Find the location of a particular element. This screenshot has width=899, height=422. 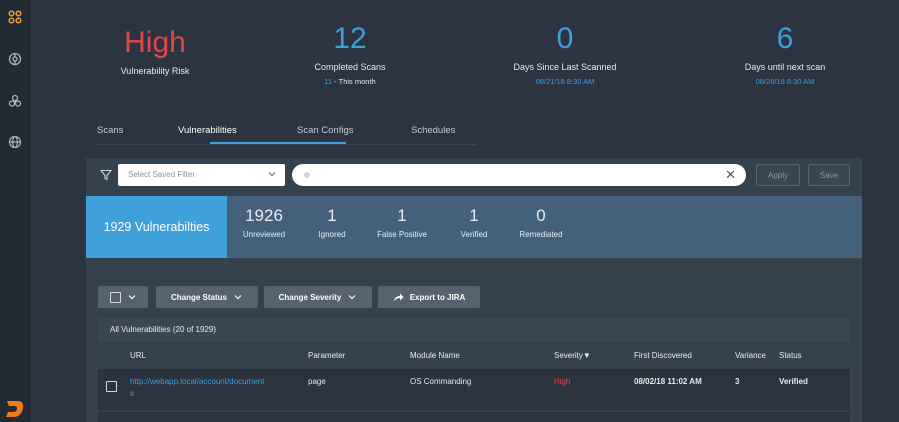

filter-bar: Select Saved Filter ✕ Apply Save is located at coordinates (474, 176).